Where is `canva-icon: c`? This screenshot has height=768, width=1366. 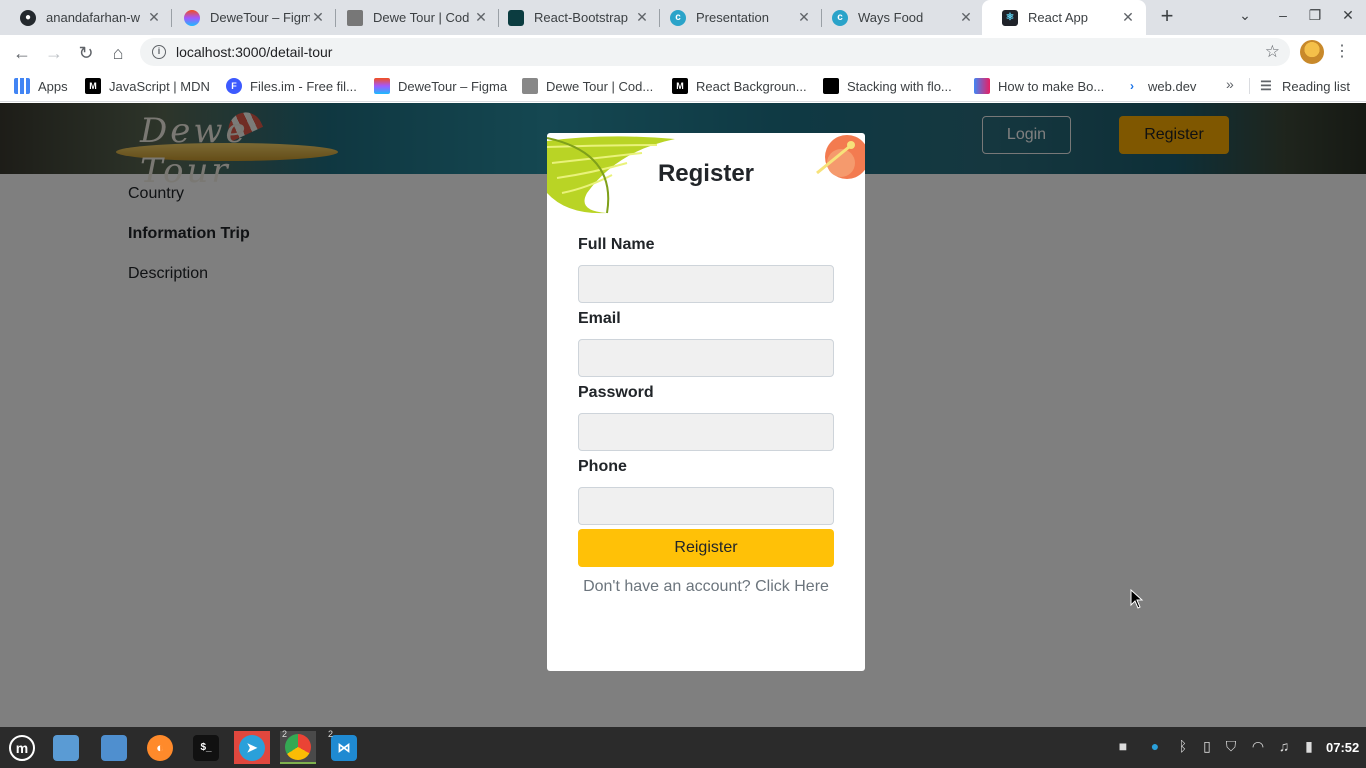 canva-icon: c is located at coordinates (678, 17).